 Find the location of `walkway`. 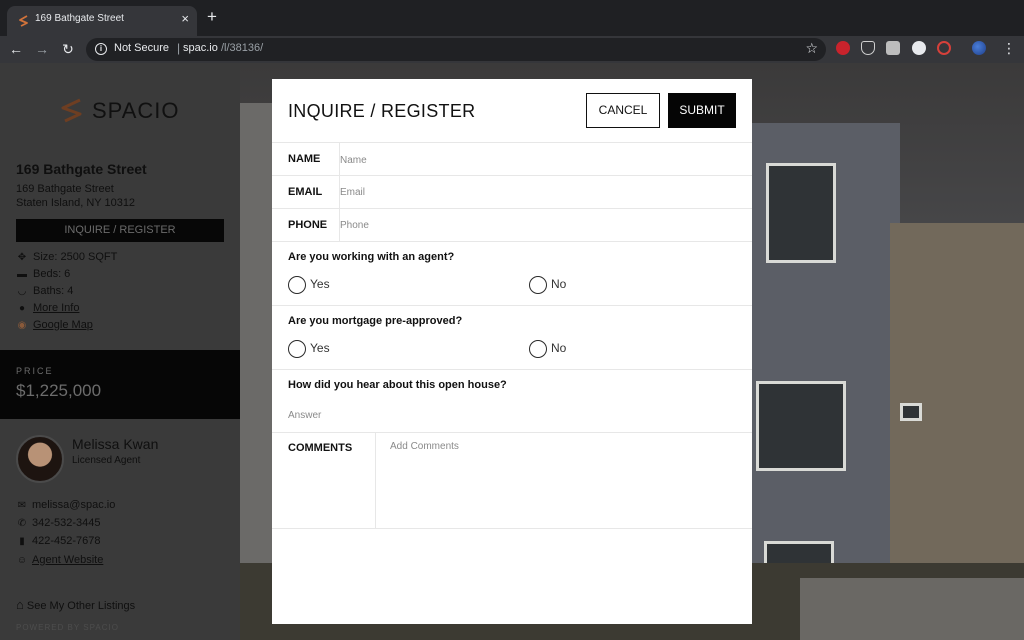

walkway is located at coordinates (912, 609).